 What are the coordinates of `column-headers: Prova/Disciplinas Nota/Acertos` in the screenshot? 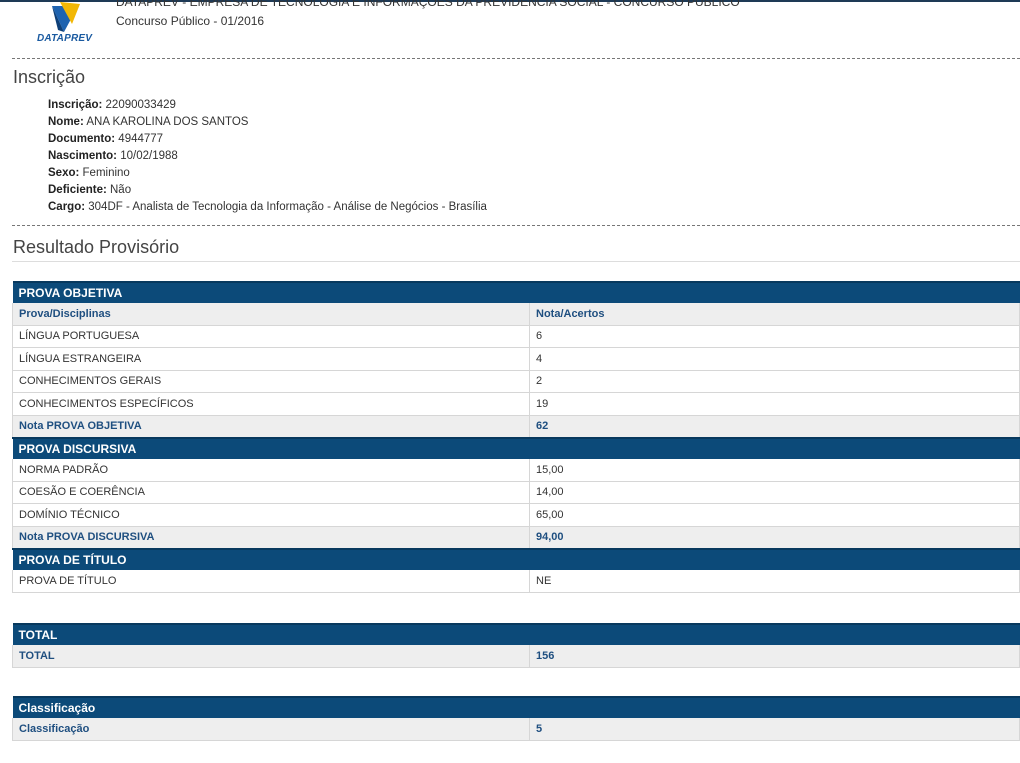 It's located at (516, 314).